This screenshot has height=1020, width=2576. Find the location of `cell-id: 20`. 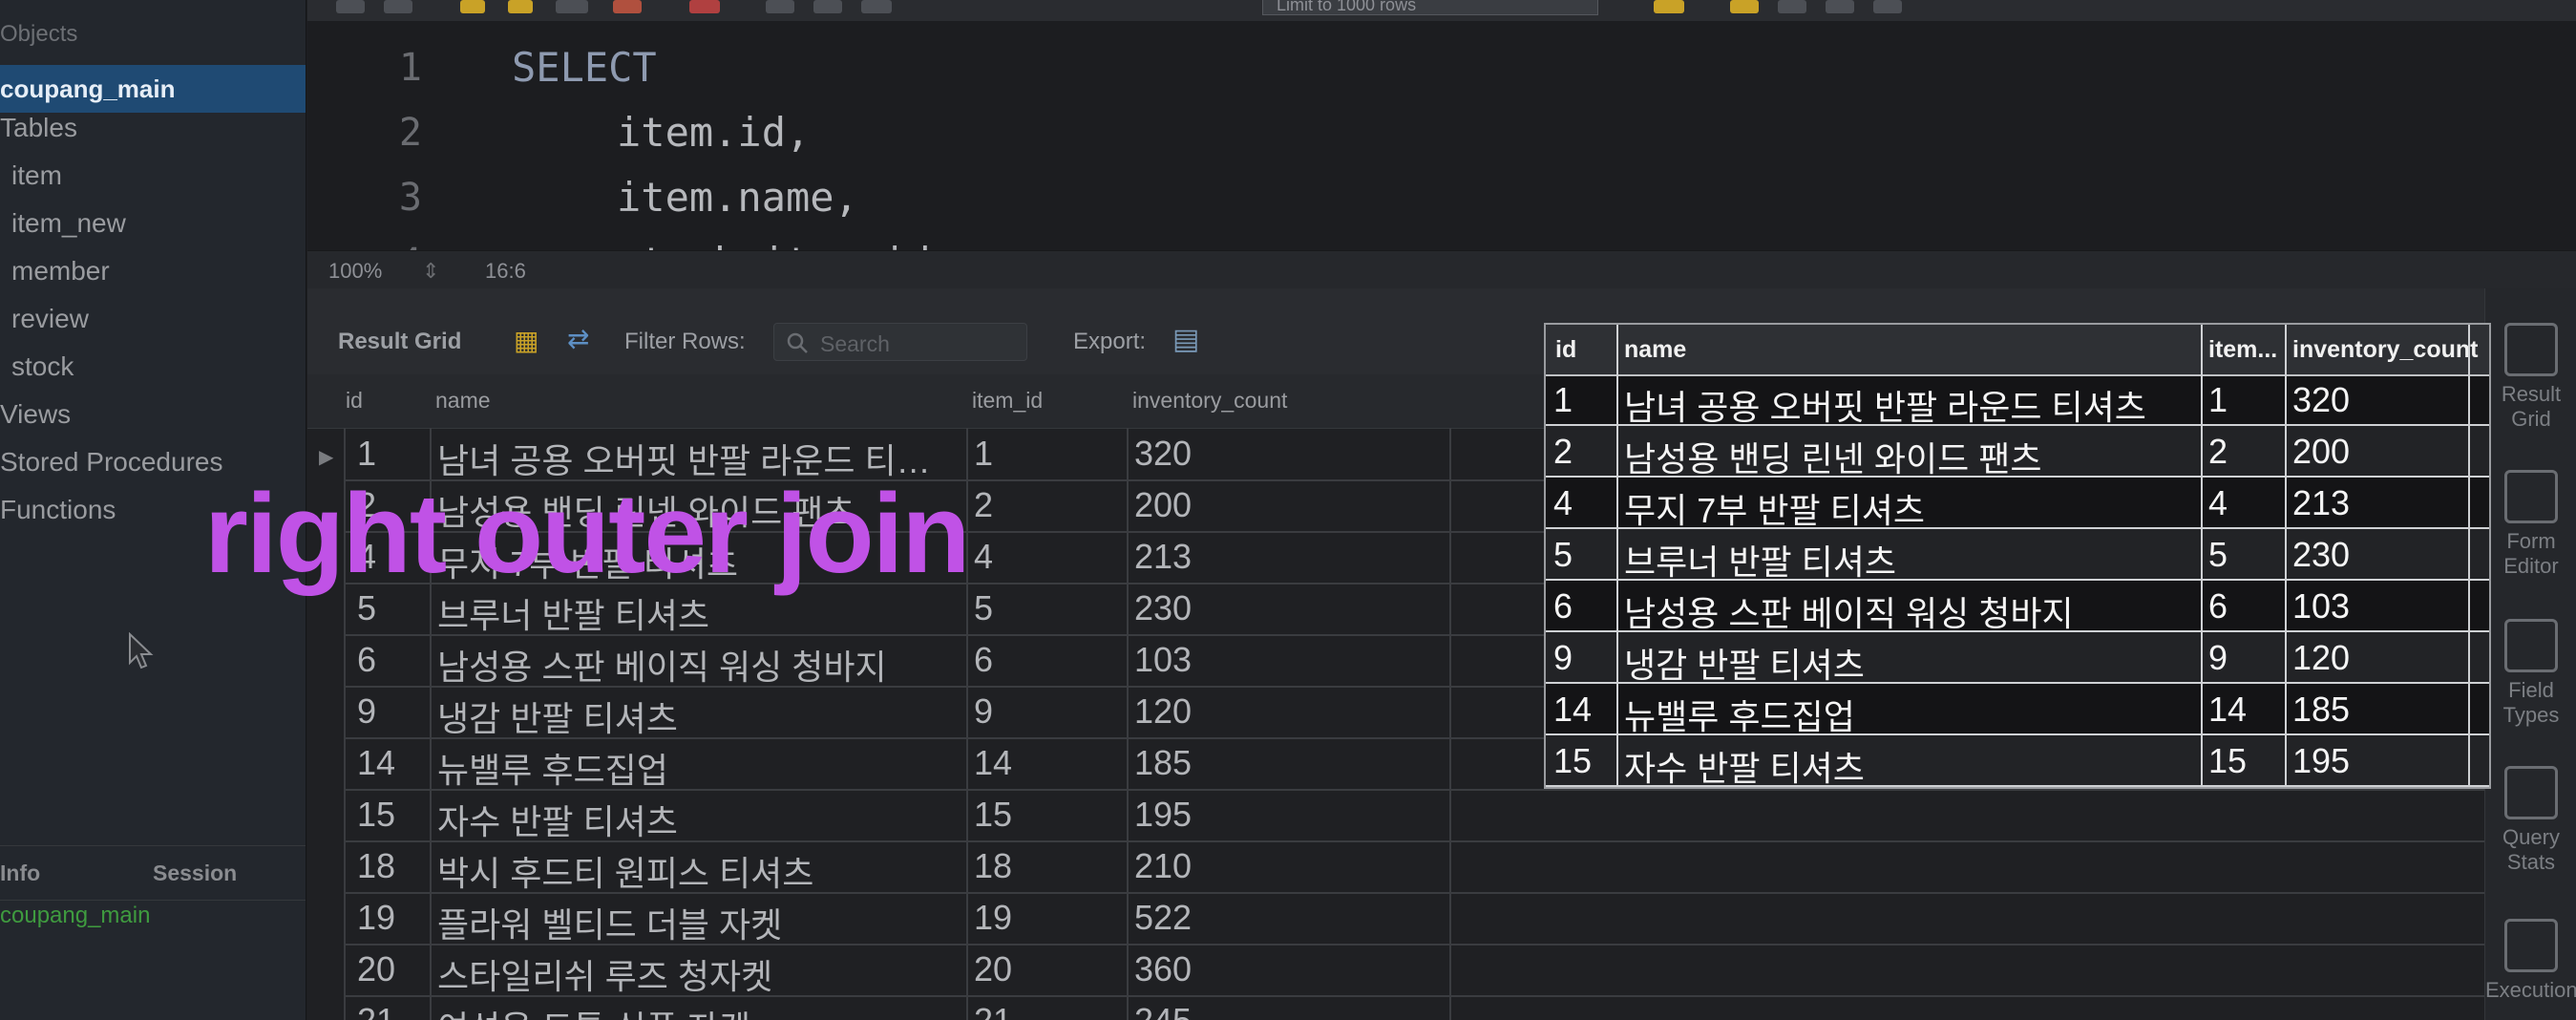

cell-id: 20 is located at coordinates (376, 968).